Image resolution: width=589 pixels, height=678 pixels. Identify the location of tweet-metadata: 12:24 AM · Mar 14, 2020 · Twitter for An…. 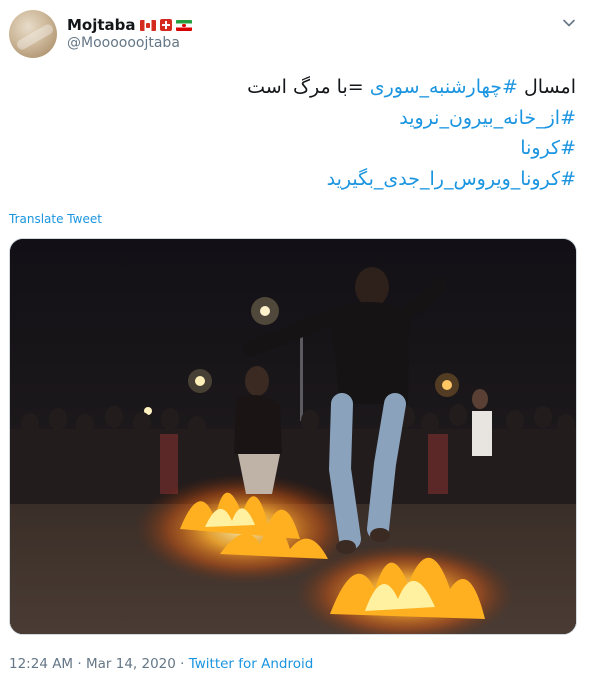
(161, 664).